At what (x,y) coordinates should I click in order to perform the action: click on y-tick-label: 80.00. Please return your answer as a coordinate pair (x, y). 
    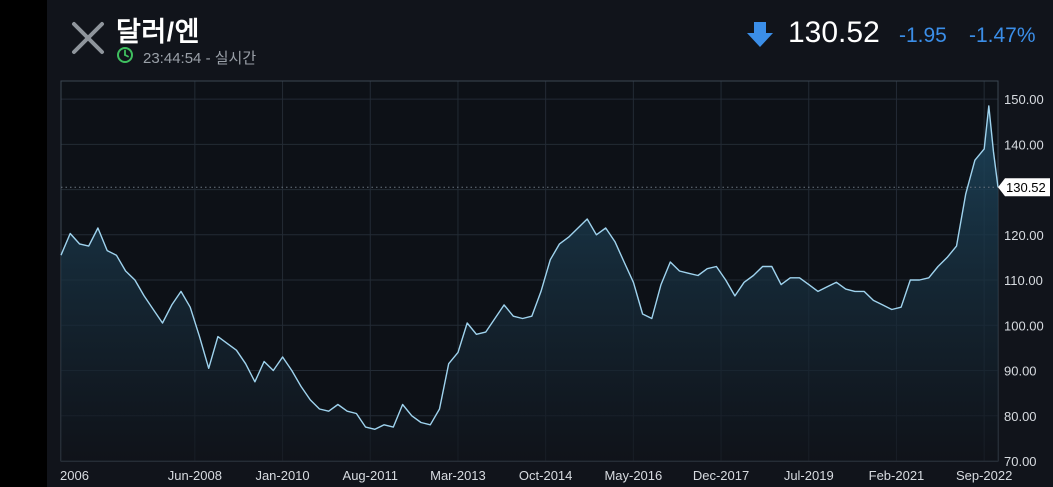
    Looking at the image, I should click on (1020, 416).